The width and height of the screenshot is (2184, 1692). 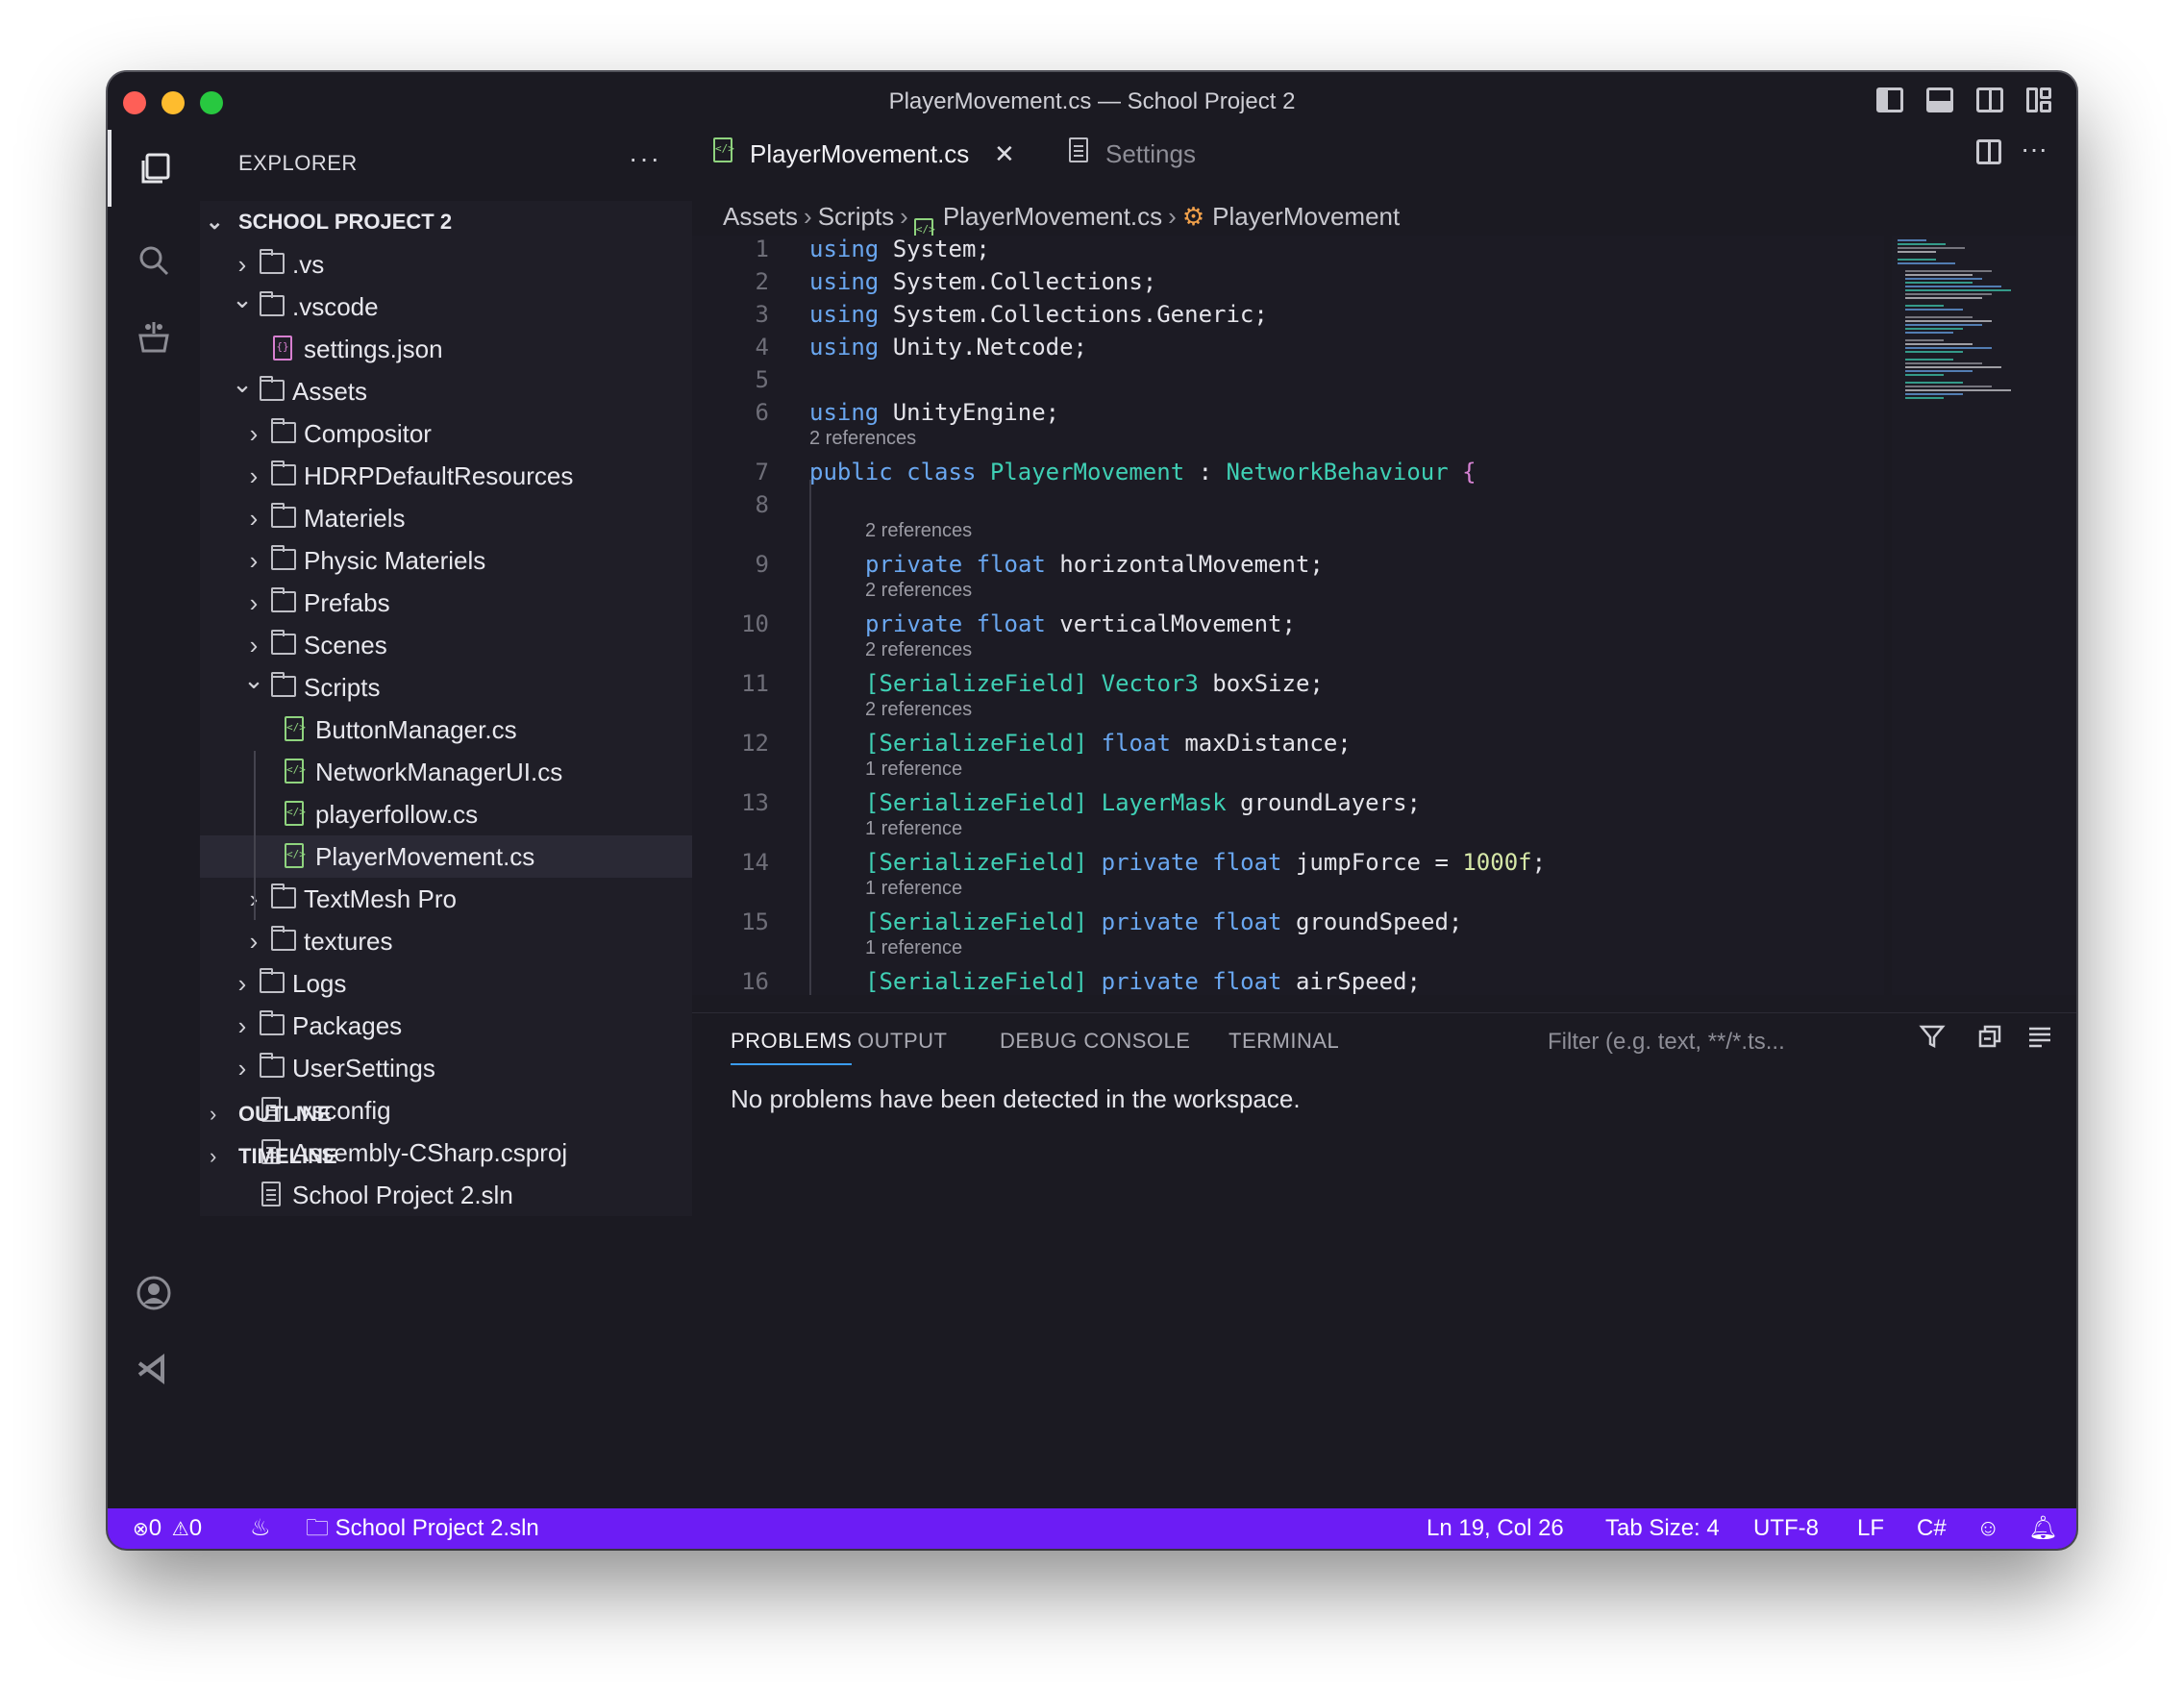 What do you see at coordinates (761, 216) in the screenshot?
I see `breadcrumb-assets: Assets` at bounding box center [761, 216].